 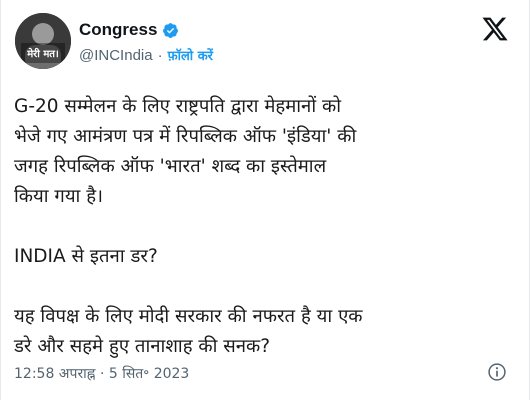 What do you see at coordinates (42, 53) in the screenshot?
I see `avatar-text: मेरी मत।` at bounding box center [42, 53].